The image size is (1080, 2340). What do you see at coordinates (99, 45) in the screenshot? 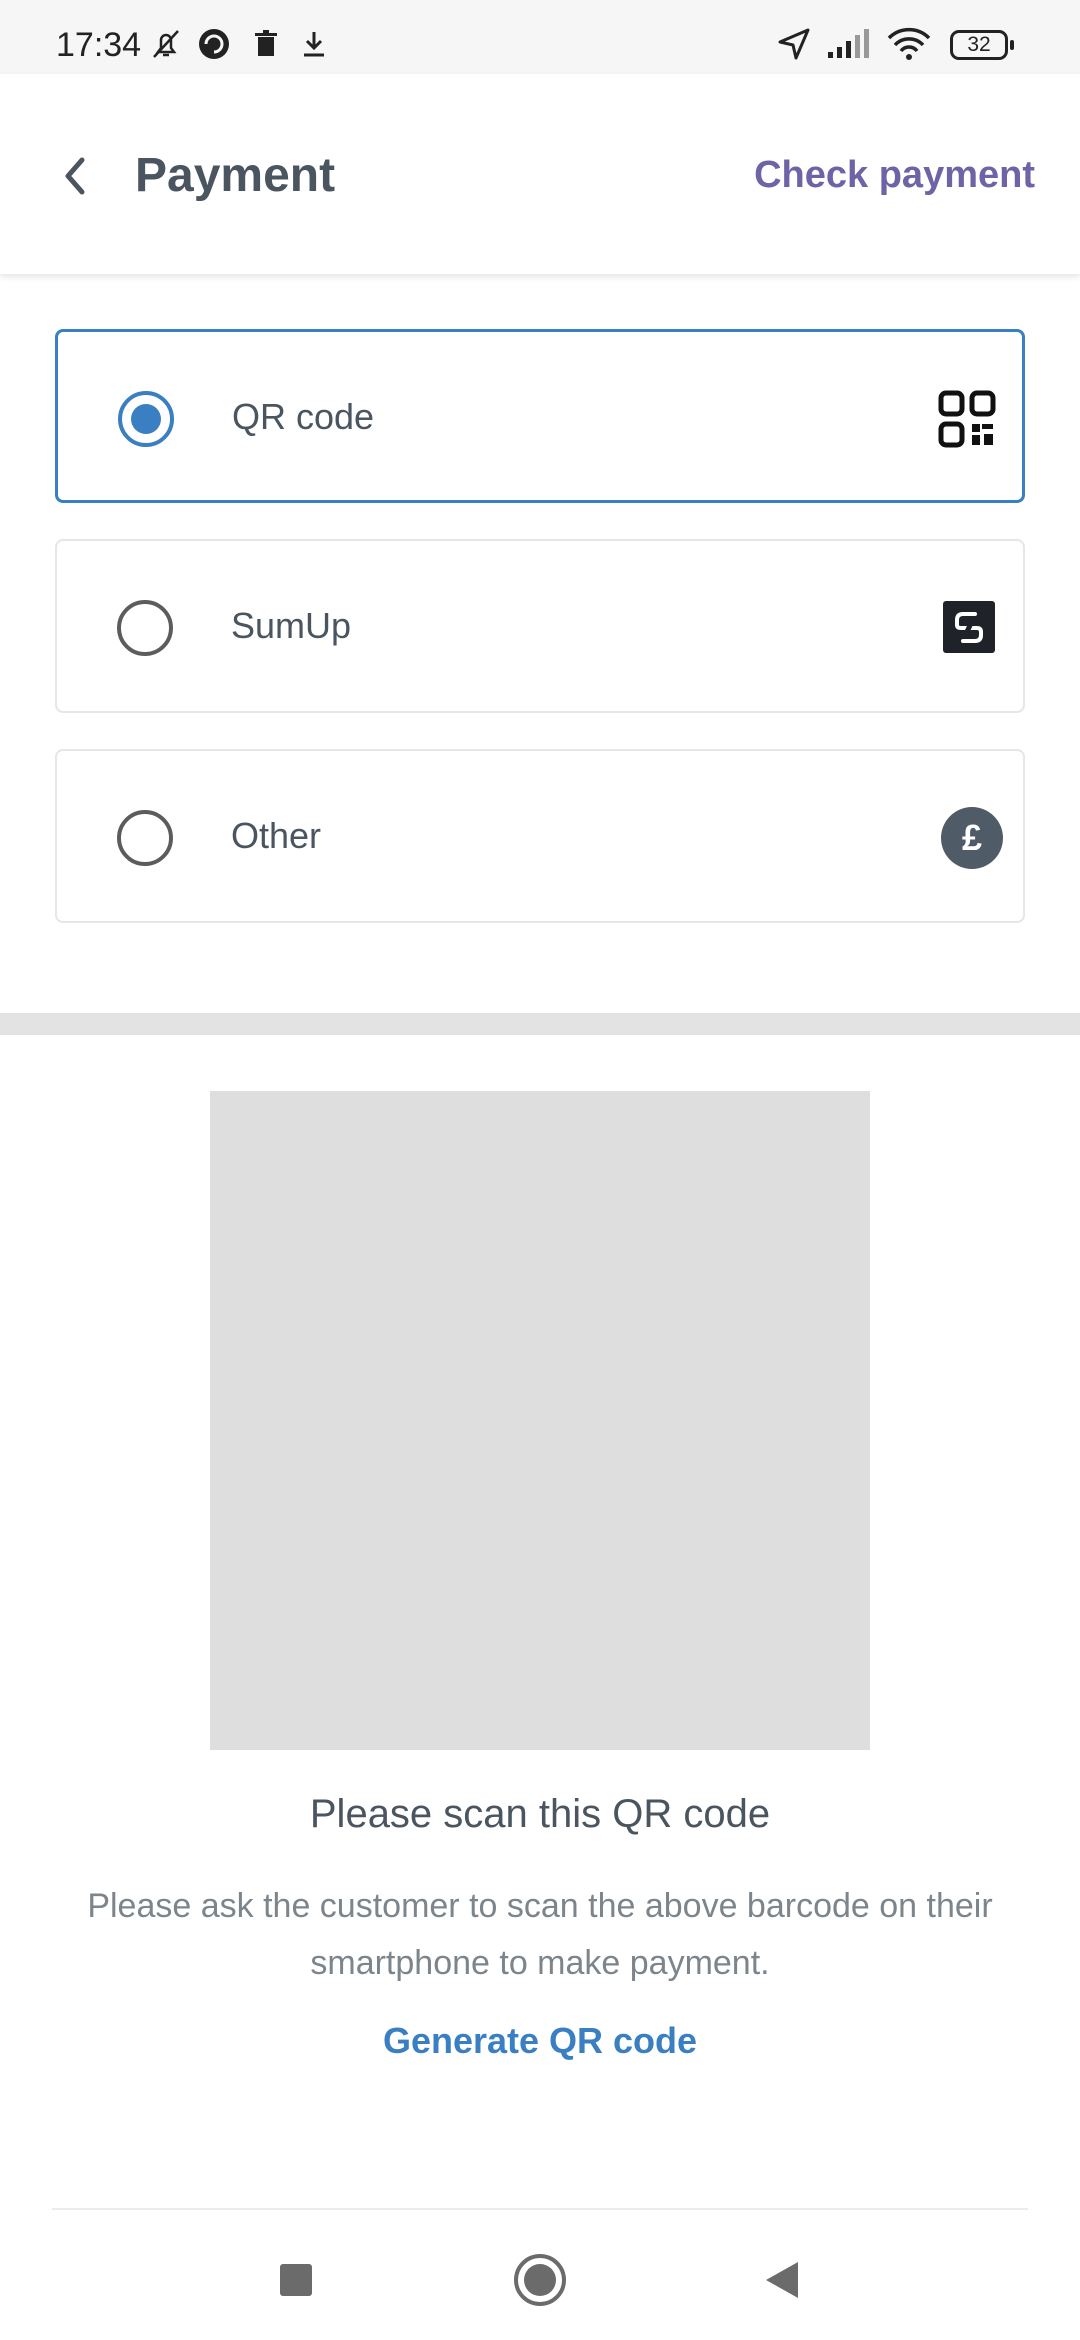
I see `status-time: 17:34` at bounding box center [99, 45].